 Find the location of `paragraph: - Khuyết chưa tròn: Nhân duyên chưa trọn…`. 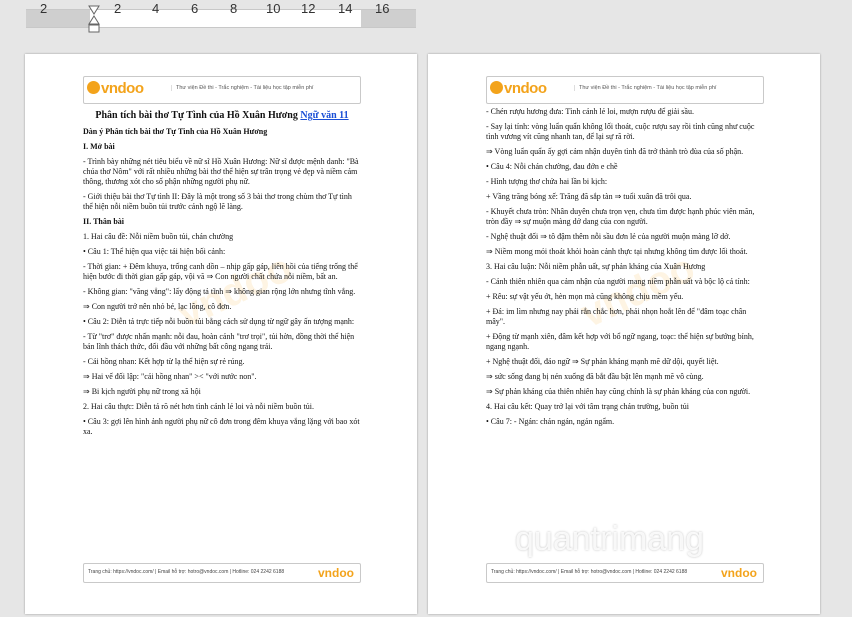

paragraph: - Khuyết chưa tròn: Nhân duyên chưa trọn… is located at coordinates (620, 216).